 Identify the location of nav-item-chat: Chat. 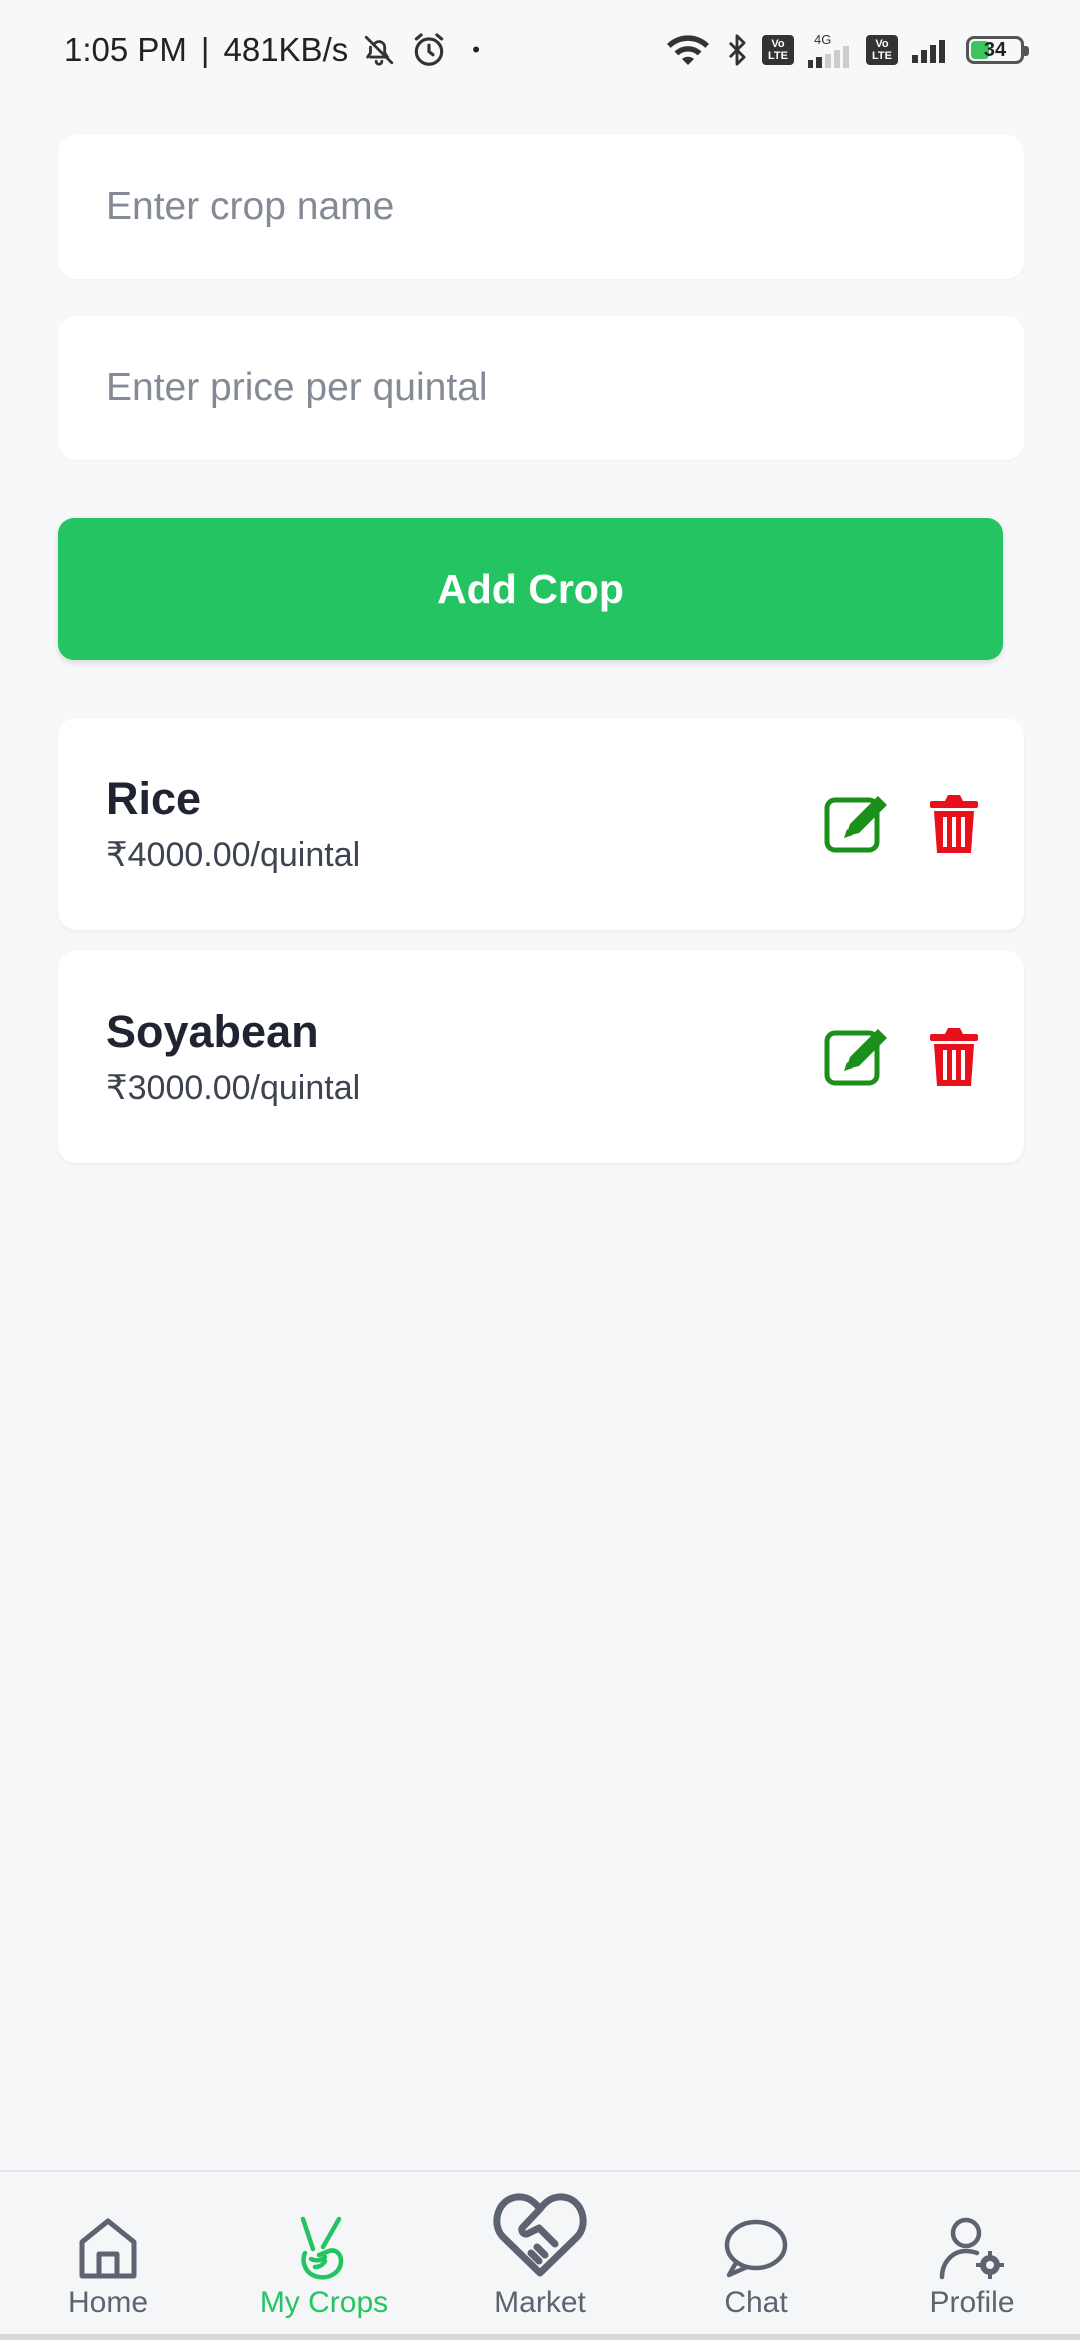
(756, 2246).